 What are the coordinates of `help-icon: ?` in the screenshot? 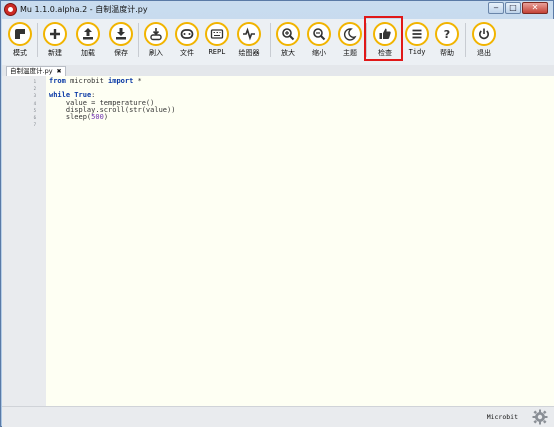 It's located at (447, 34).